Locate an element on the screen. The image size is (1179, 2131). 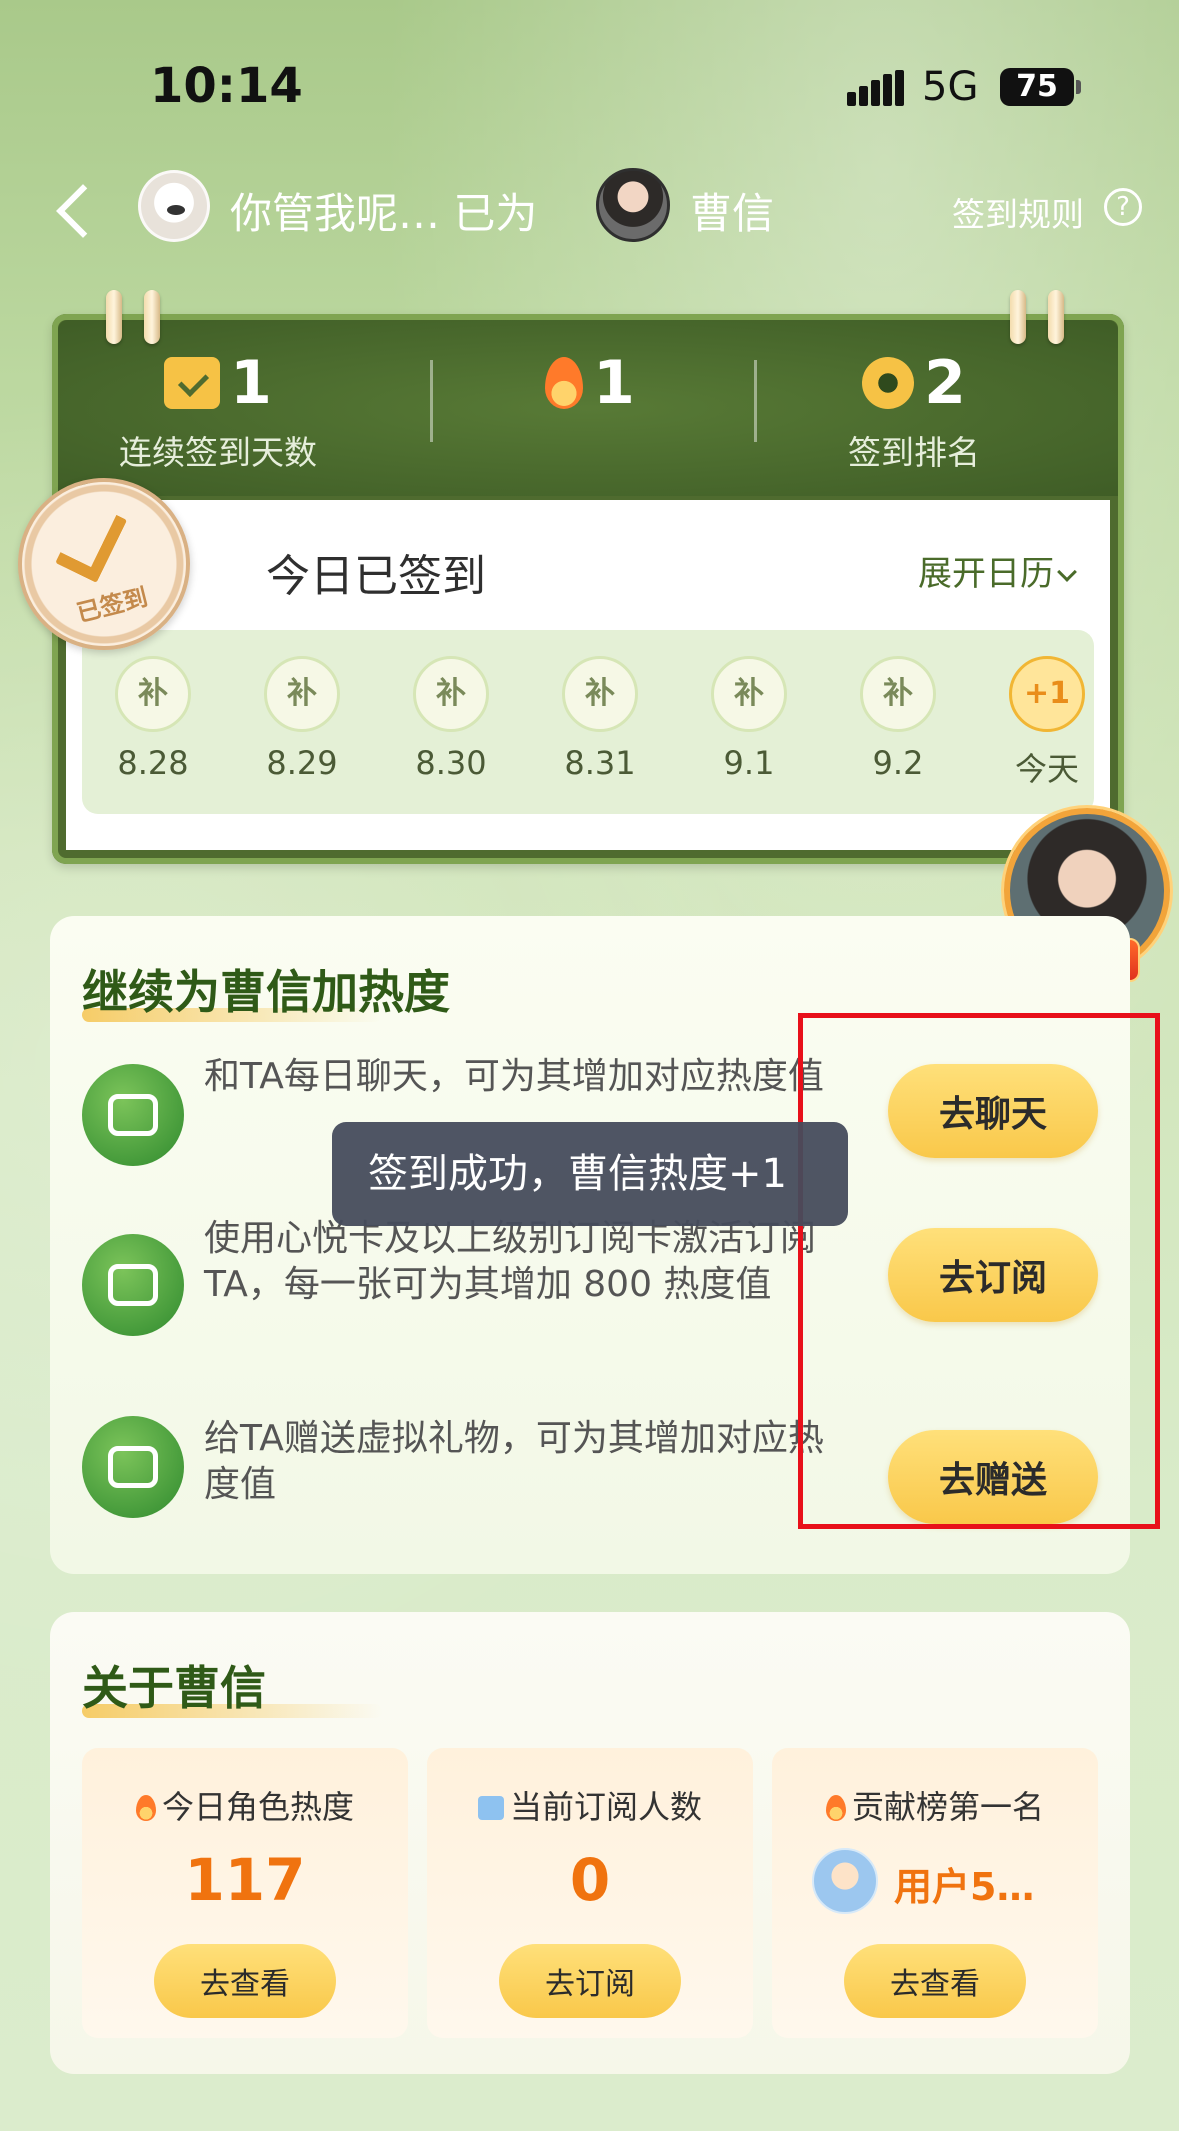
top-contributor-box: 贡献榜第一名 用户5… 去查看 is located at coordinates (935, 1893).